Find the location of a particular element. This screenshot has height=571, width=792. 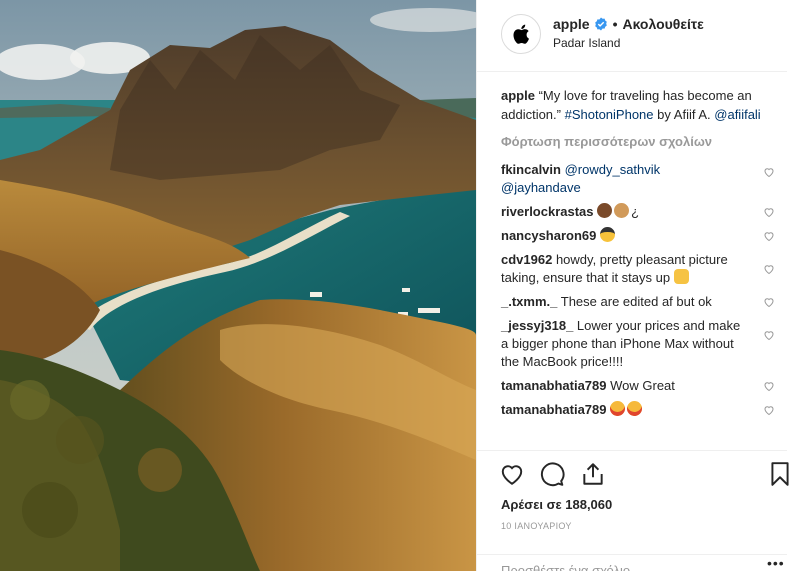

man-emoji-icon is located at coordinates (622, 210).